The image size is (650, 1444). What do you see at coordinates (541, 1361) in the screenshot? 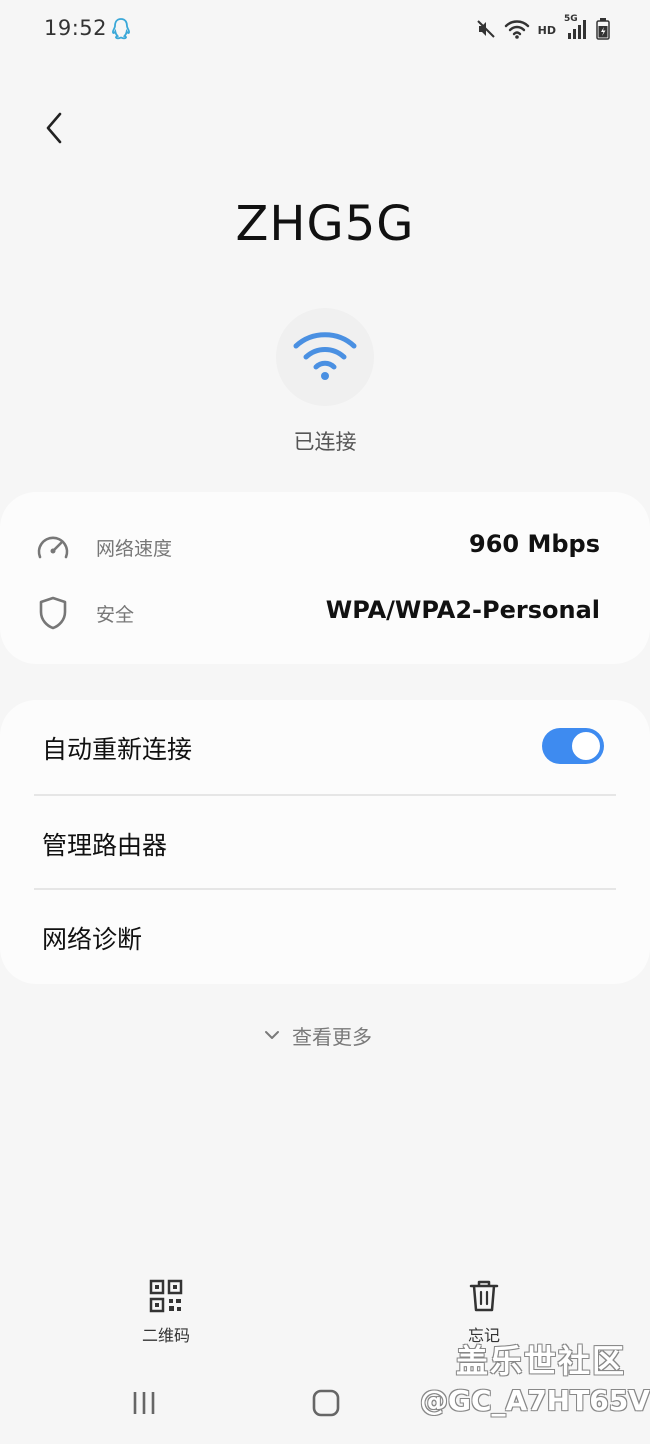
I see `watermark-title: 盖乐世社区` at bounding box center [541, 1361].